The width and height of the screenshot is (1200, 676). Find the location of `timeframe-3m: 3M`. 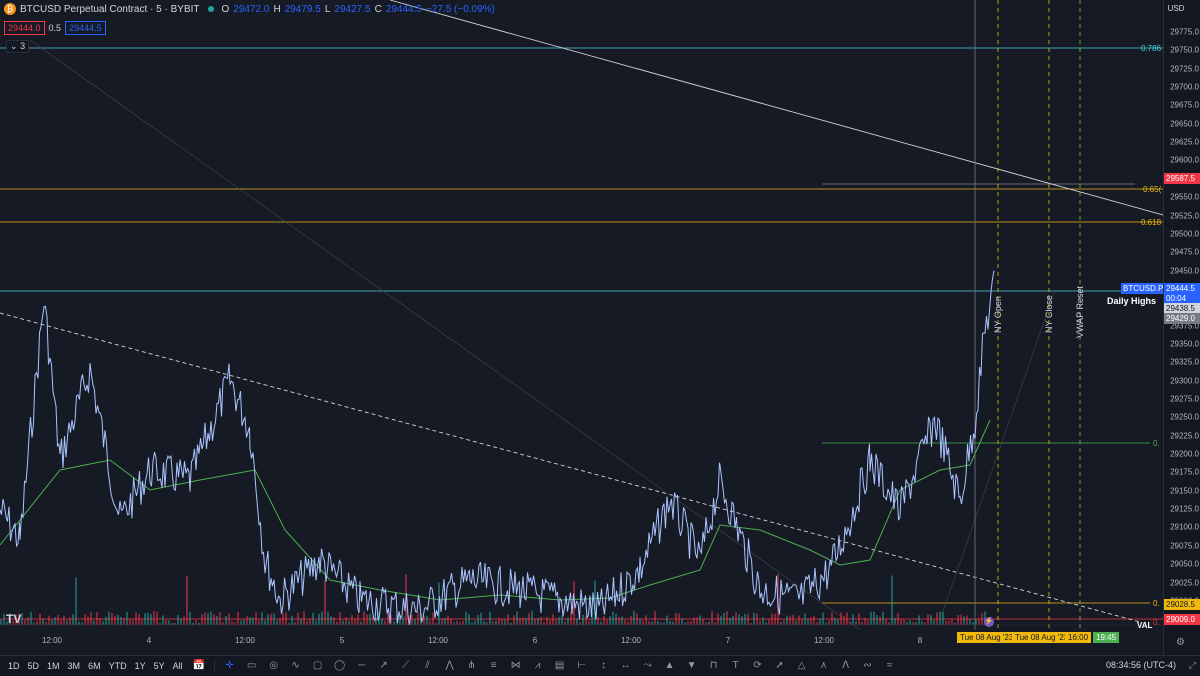

timeframe-3m: 3M is located at coordinates (74, 666).